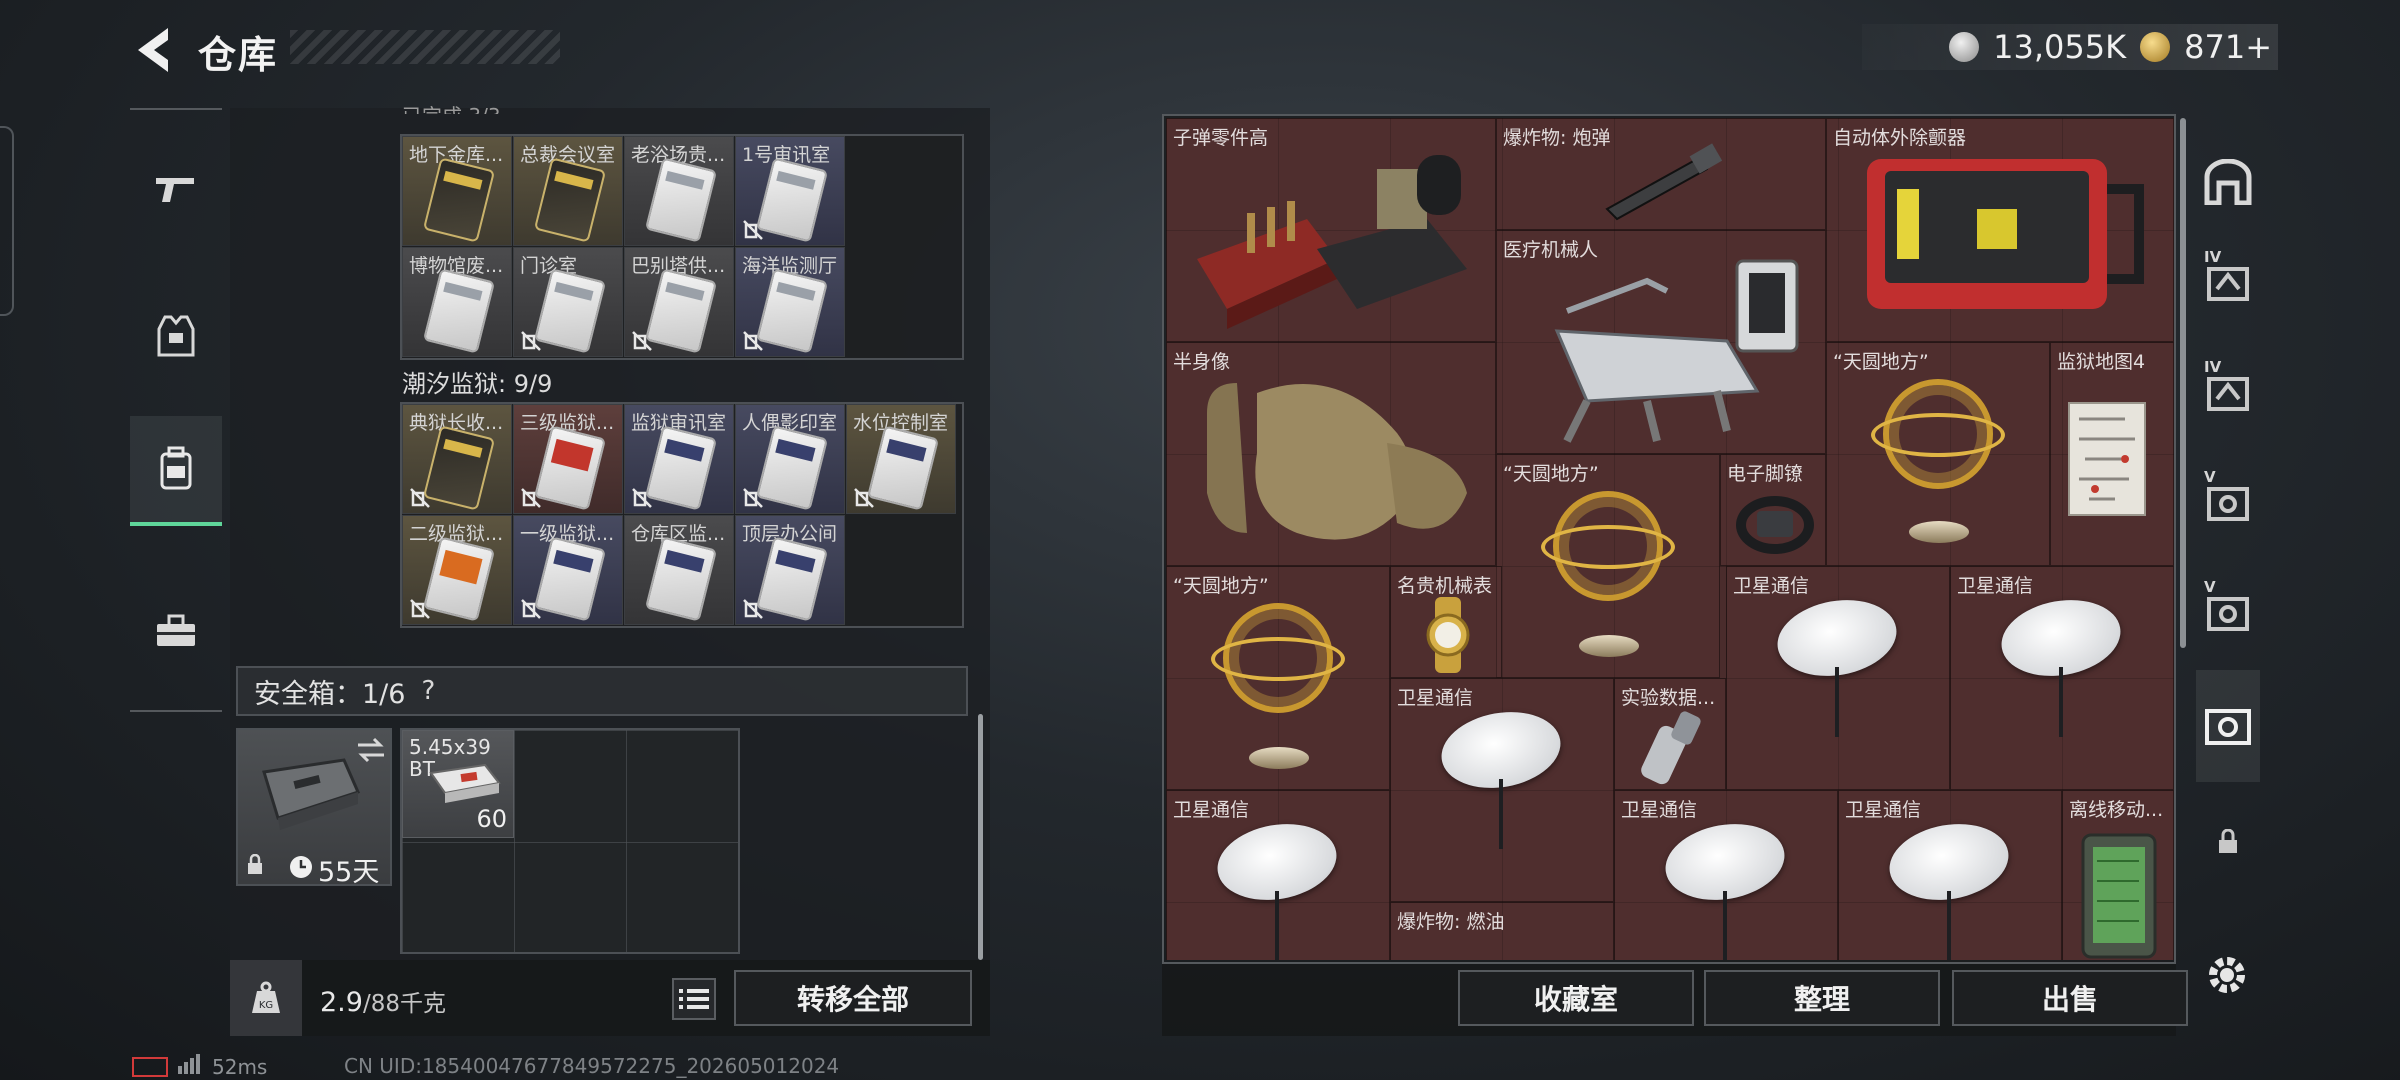 This screenshot has width=2400, height=1080. What do you see at coordinates (1773, 510) in the screenshot?
I see `item-electronic-shackle: 电子脚镣` at bounding box center [1773, 510].